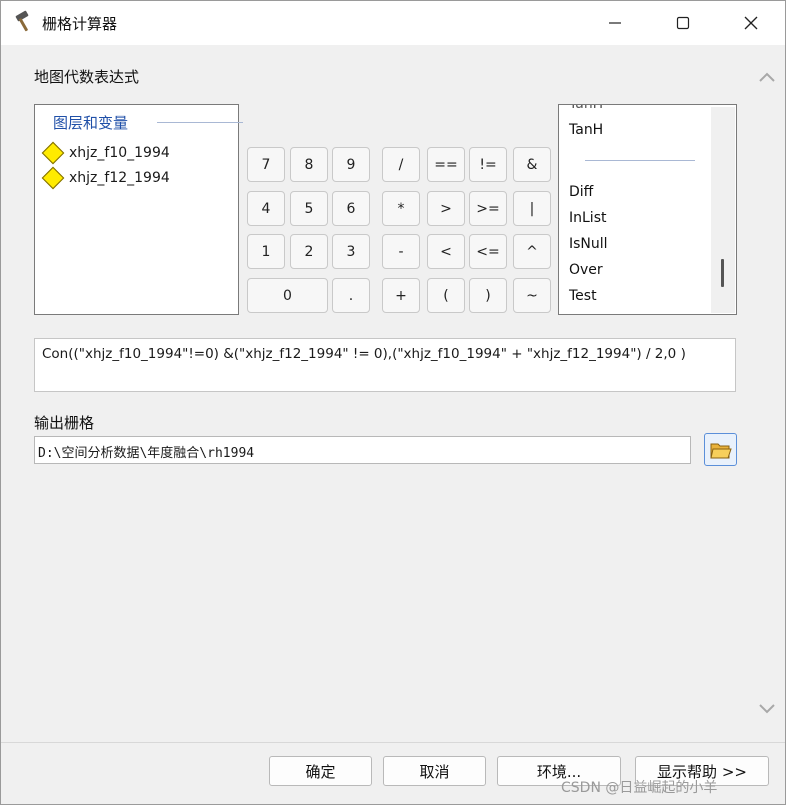  What do you see at coordinates (138, 209) in the screenshot?
I see `layers-listbox: 图层和变量 xhjz_f10_1994 xhjz_f12_1994` at bounding box center [138, 209].